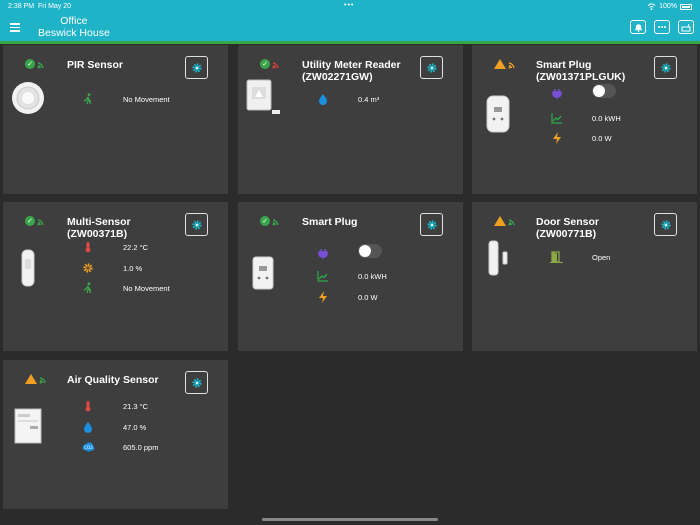  What do you see at coordinates (28, 100) in the screenshot?
I see `pir-sensor-image` at bounding box center [28, 100].